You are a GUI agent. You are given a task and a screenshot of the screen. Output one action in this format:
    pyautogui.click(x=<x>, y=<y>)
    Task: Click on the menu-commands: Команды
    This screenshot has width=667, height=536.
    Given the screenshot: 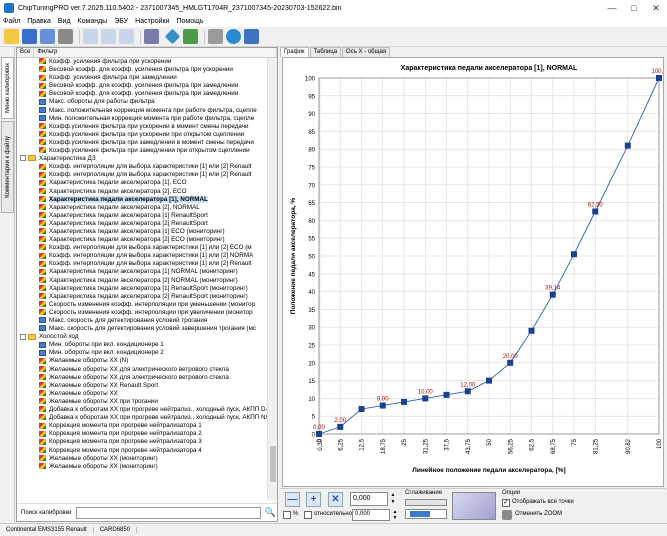 What is the action you would take?
    pyautogui.click(x=93, y=21)
    